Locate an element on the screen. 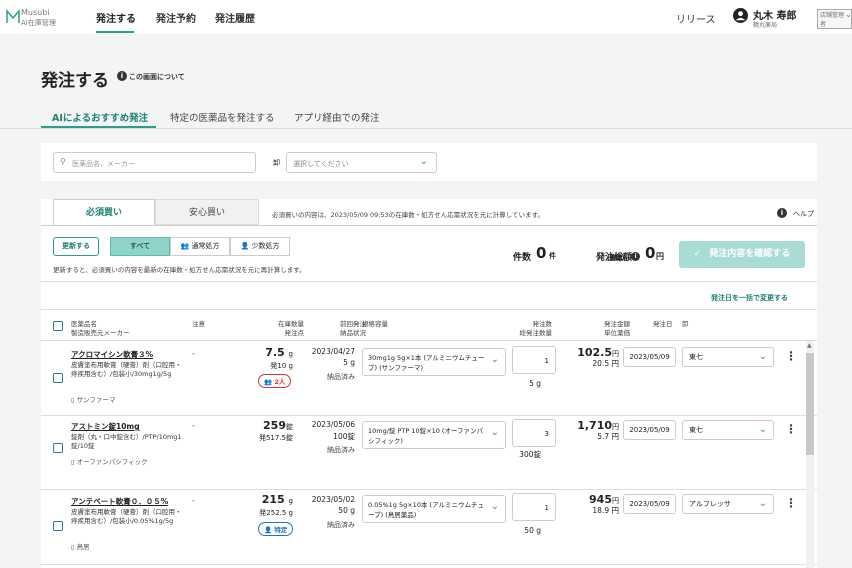 The width and height of the screenshot is (852, 568). tab-required-buy: 必須買い is located at coordinates (104, 212).